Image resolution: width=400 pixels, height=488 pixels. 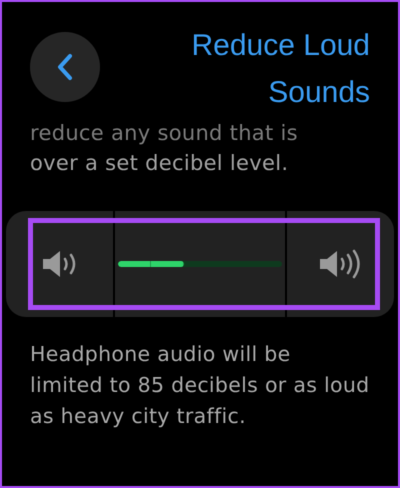 I want to click on page-title: Reduce Loud Sounds, so click(x=280, y=69).